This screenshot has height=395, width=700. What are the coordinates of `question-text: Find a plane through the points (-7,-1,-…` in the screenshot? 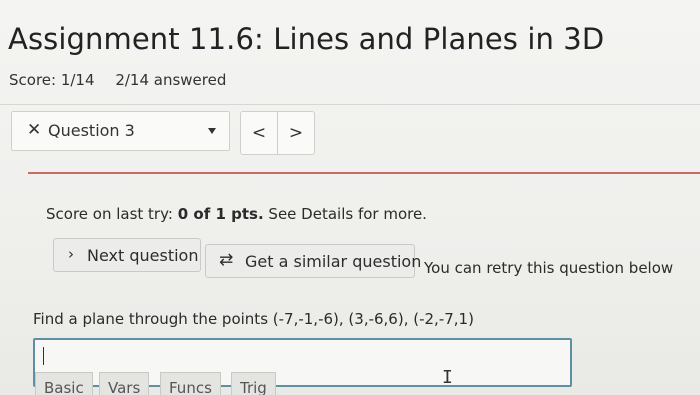 It's located at (253, 319).